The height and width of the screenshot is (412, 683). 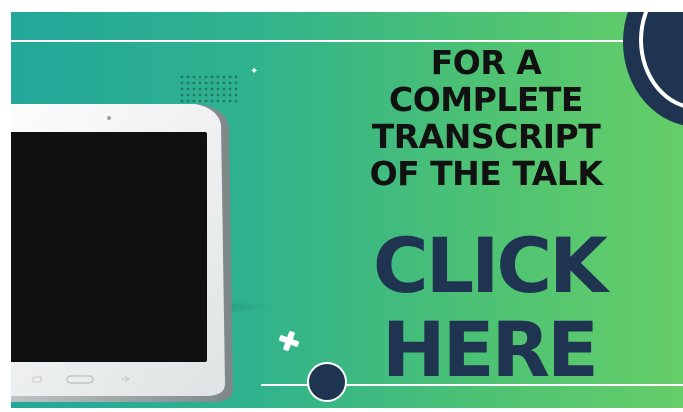 What do you see at coordinates (254, 71) in the screenshot?
I see `sparkle-icon: ✦` at bounding box center [254, 71].